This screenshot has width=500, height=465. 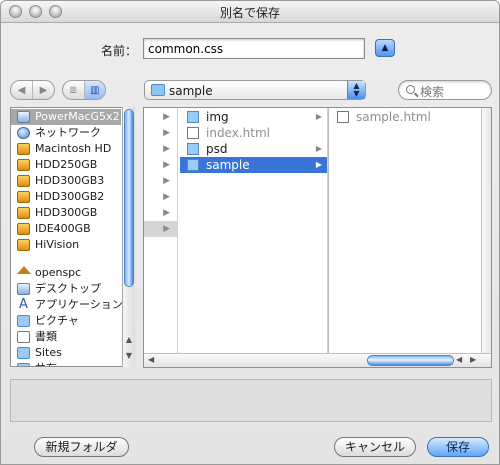 I want to click on filename-label: 名前：, so click(x=119, y=51).